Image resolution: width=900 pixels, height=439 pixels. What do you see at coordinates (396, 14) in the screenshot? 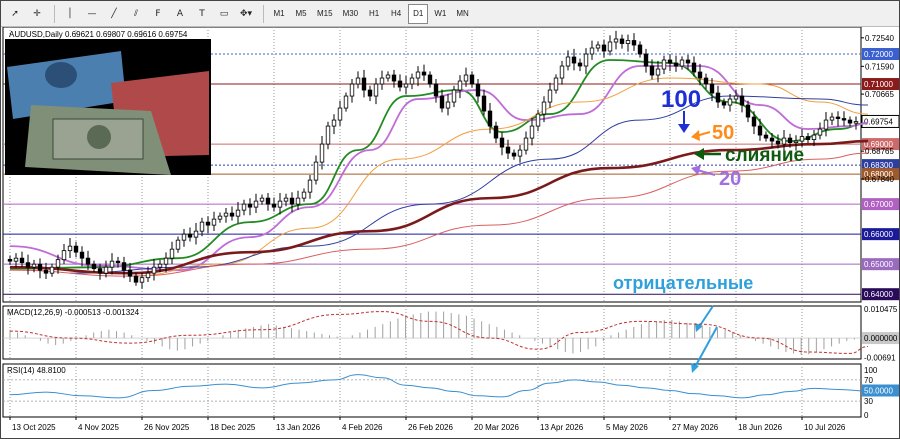
I see `timeframe-h4: H4` at bounding box center [396, 14].